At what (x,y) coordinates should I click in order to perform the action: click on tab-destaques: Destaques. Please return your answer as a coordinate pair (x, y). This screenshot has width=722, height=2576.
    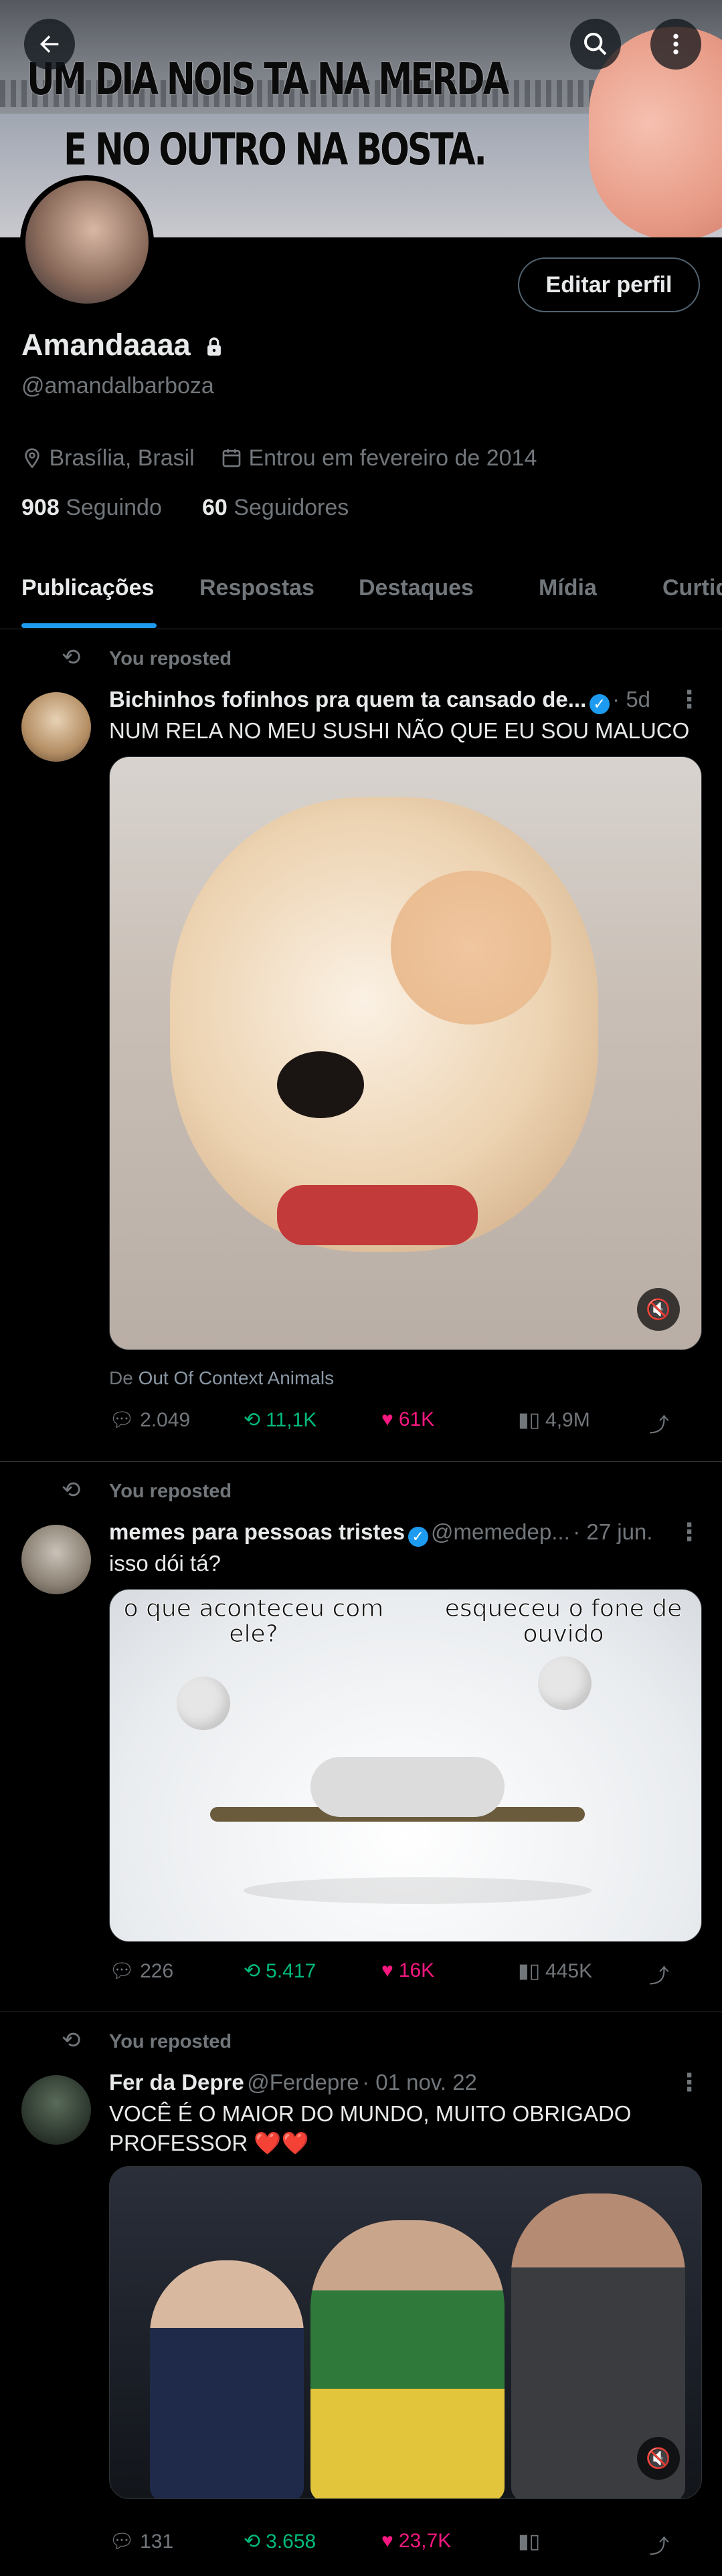
    Looking at the image, I should click on (416, 588).